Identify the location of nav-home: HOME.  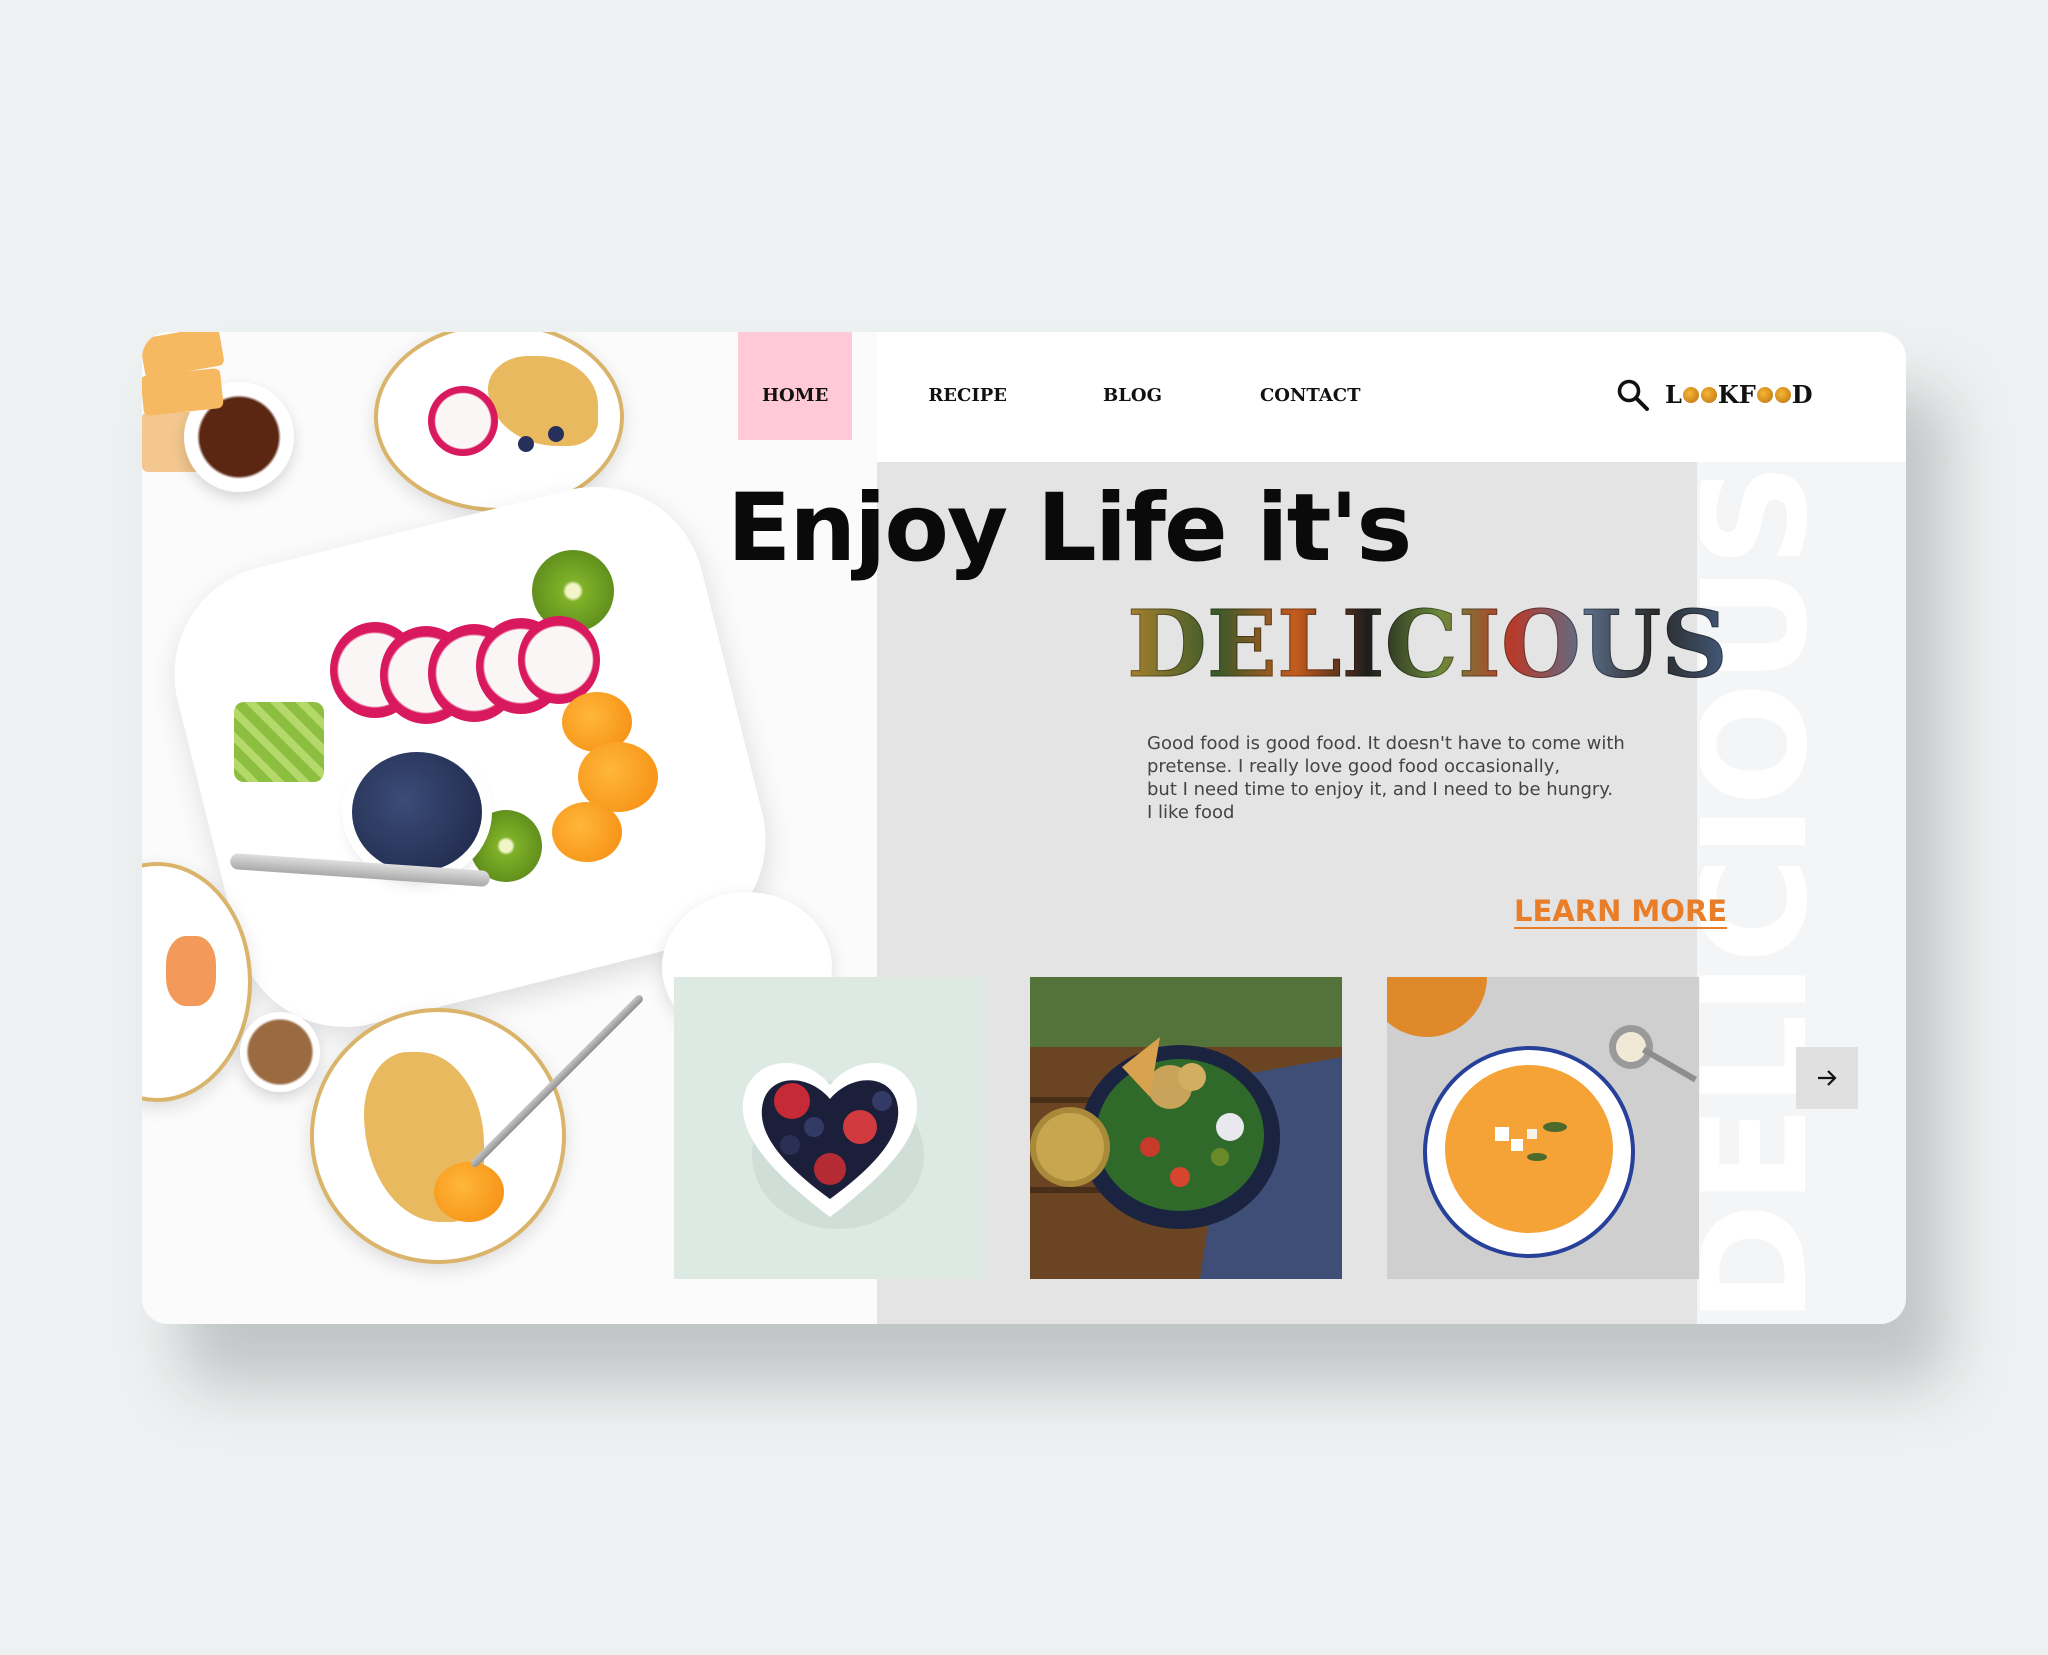
(795, 386).